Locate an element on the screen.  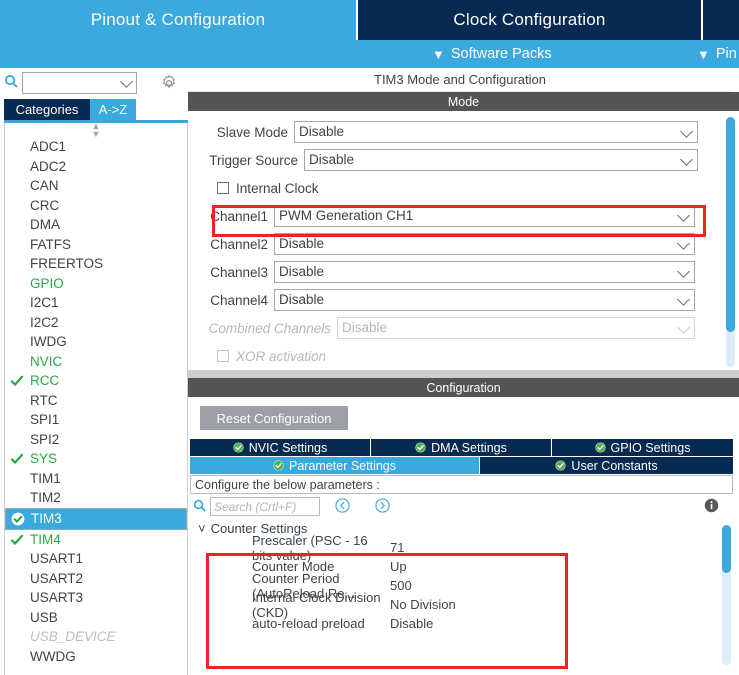
channel3-row: Channel3 Disable is located at coordinates (451, 272).